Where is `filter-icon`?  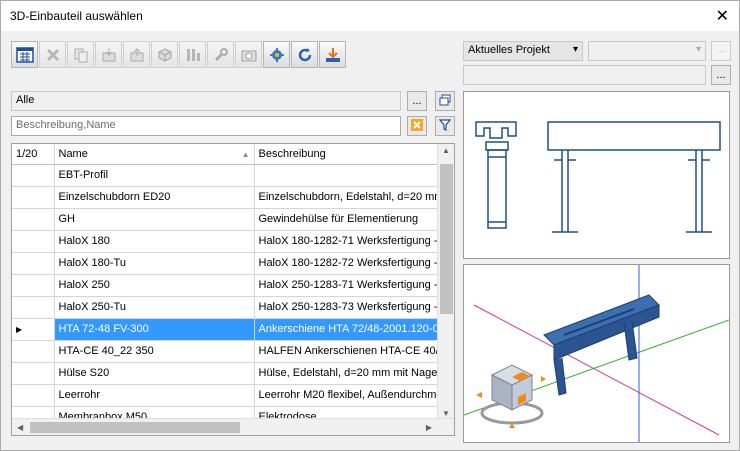
filter-icon is located at coordinates (445, 126).